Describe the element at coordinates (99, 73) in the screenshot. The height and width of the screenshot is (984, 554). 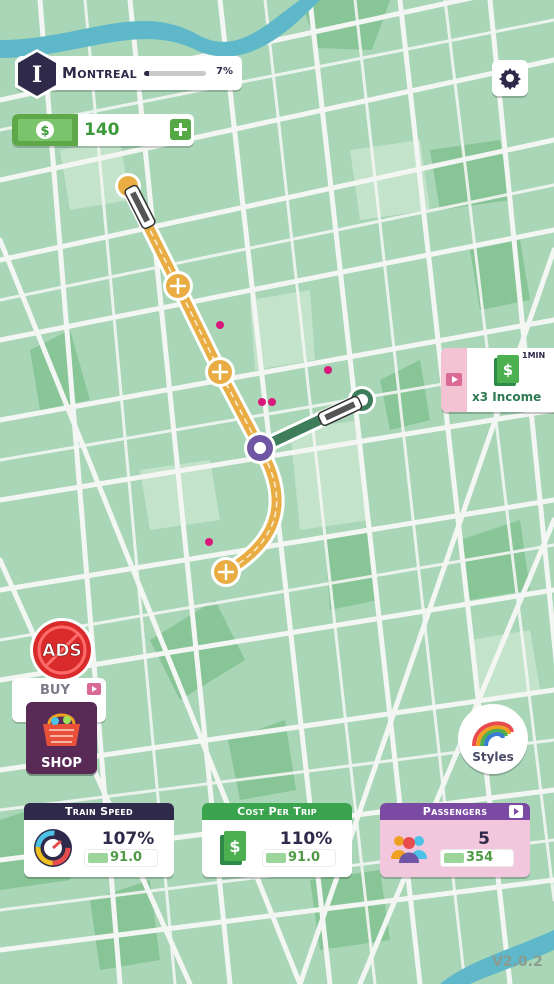
I see `city-name: Montreal` at that location.